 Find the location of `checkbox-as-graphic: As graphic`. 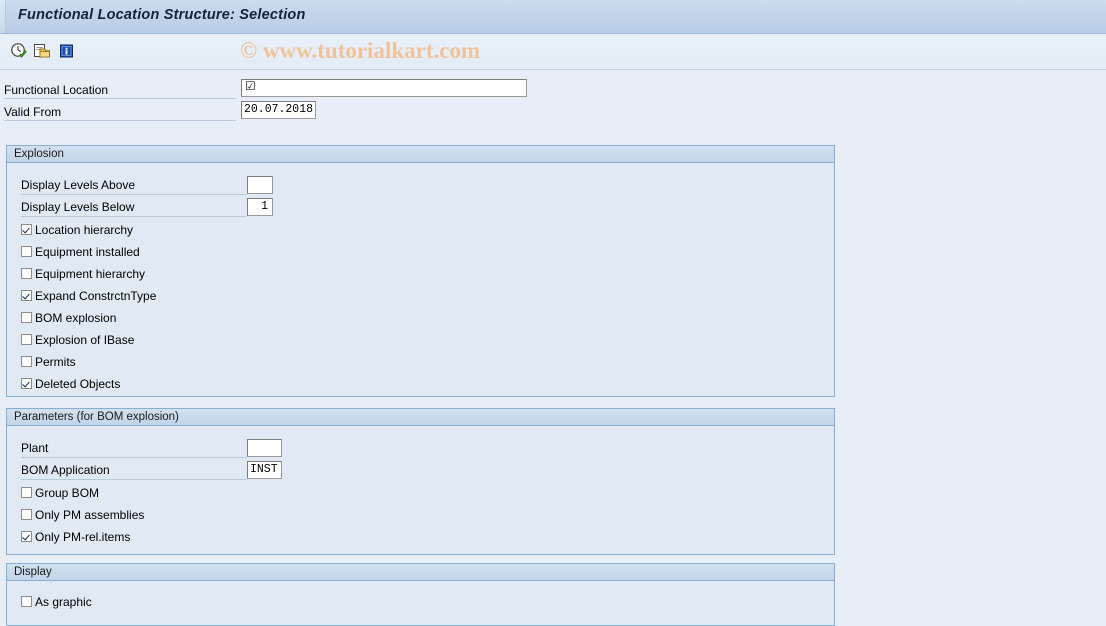

checkbox-as-graphic: As graphic is located at coordinates (56, 601).